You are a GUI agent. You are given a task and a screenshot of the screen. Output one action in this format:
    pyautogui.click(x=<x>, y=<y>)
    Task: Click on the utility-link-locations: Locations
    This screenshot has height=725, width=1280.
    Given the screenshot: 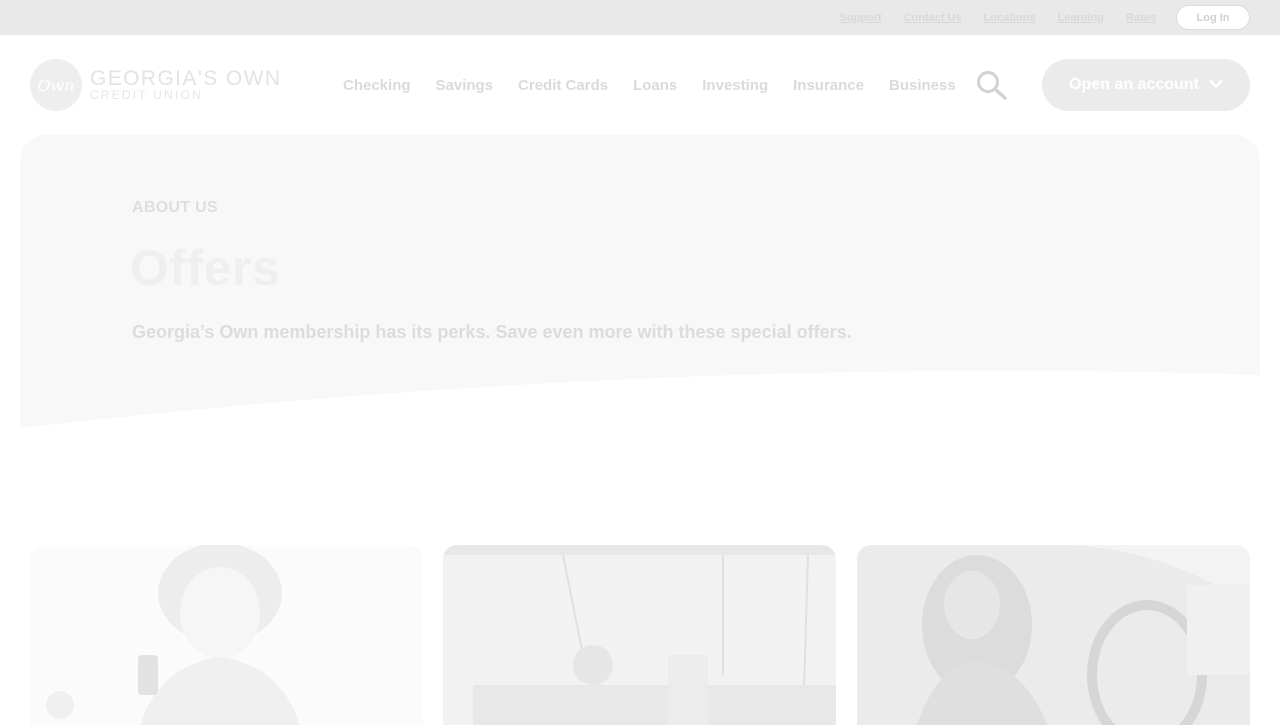 What is the action you would take?
    pyautogui.click(x=1010, y=18)
    